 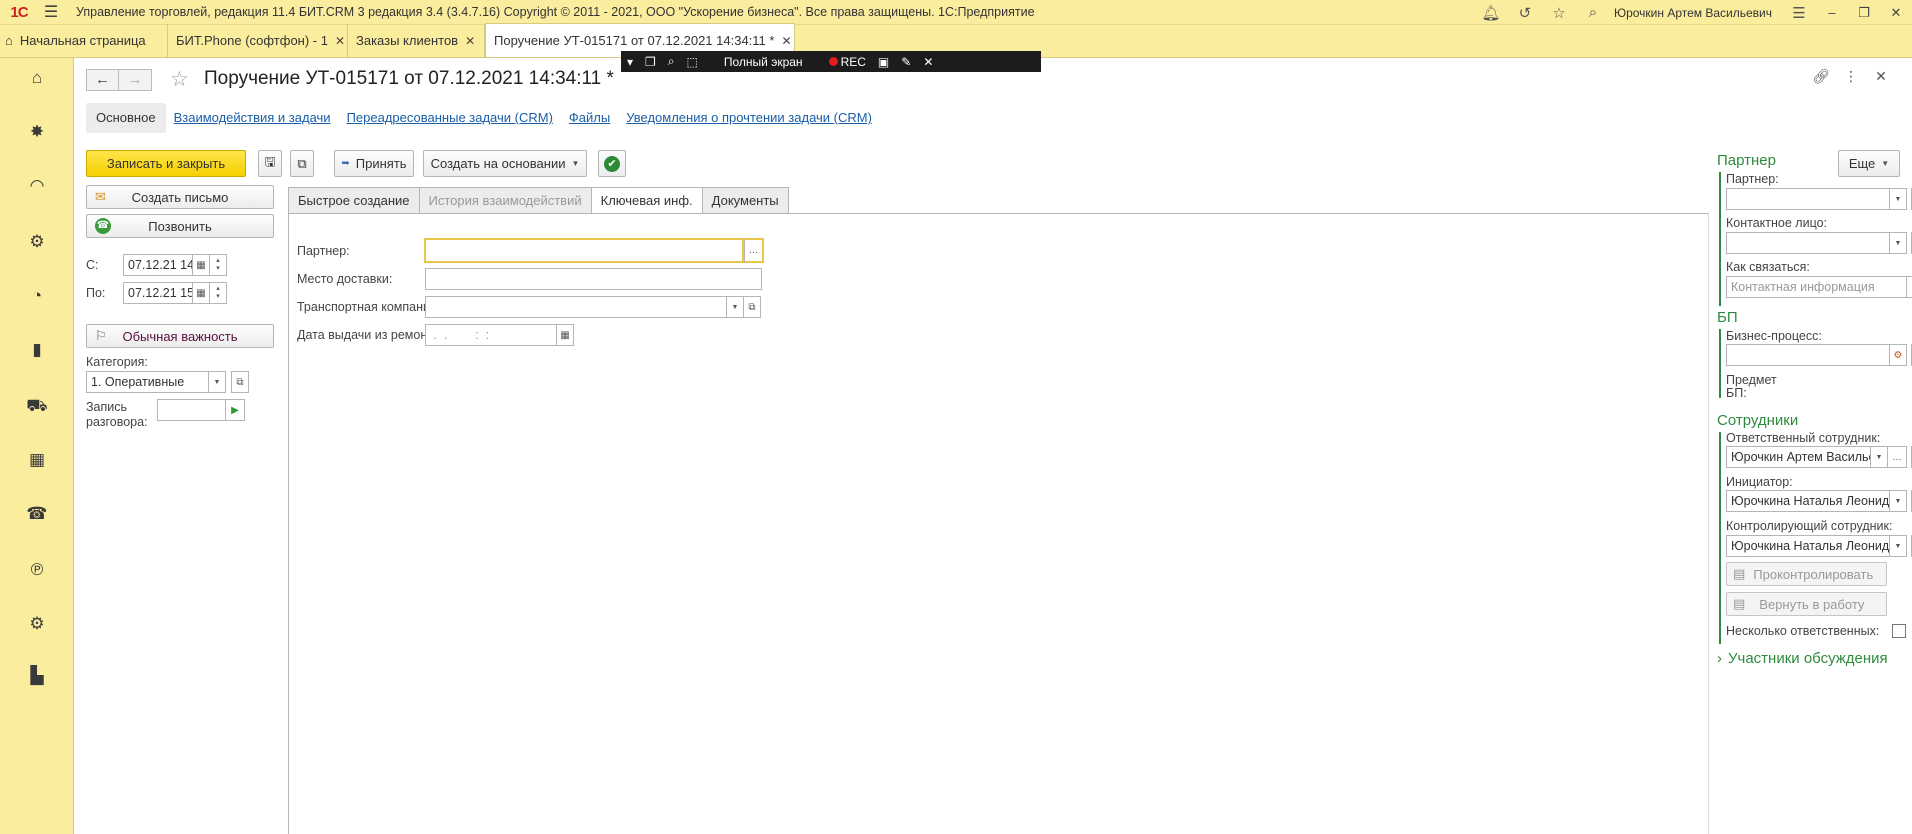 What do you see at coordinates (37, 296) in the screenshot?
I see `finance-section-icon: ◔` at bounding box center [37, 296].